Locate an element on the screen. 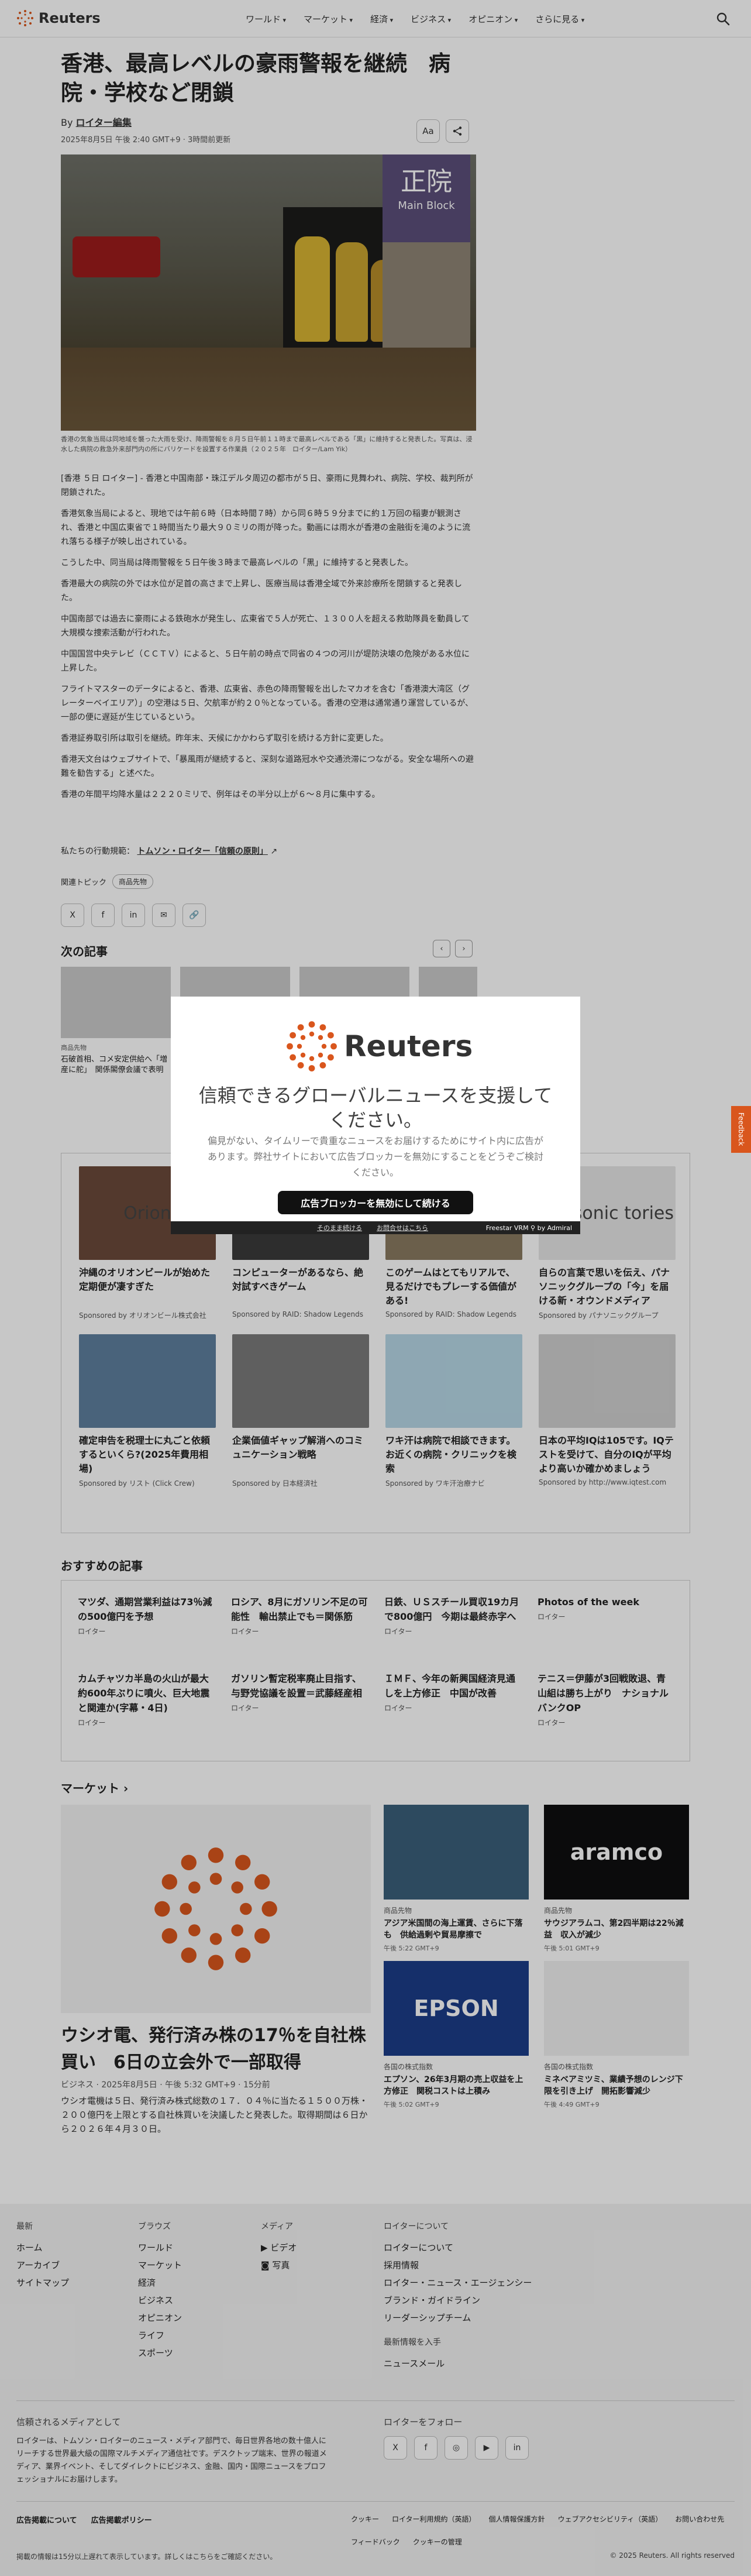 The width and height of the screenshot is (751, 2576). contact-link: お問合せはこちら is located at coordinates (402, 1227).